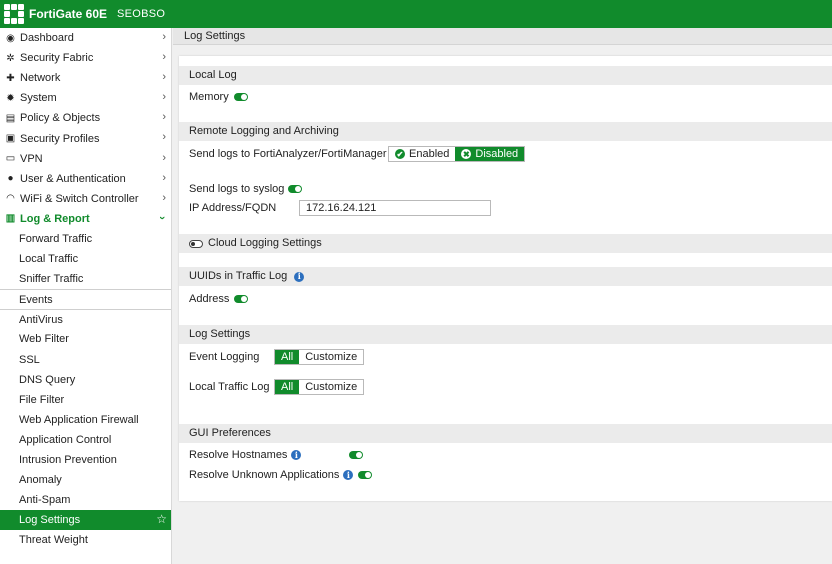 The height and width of the screenshot is (564, 832). I want to click on security-fabric-icon: ✲, so click(10, 58).